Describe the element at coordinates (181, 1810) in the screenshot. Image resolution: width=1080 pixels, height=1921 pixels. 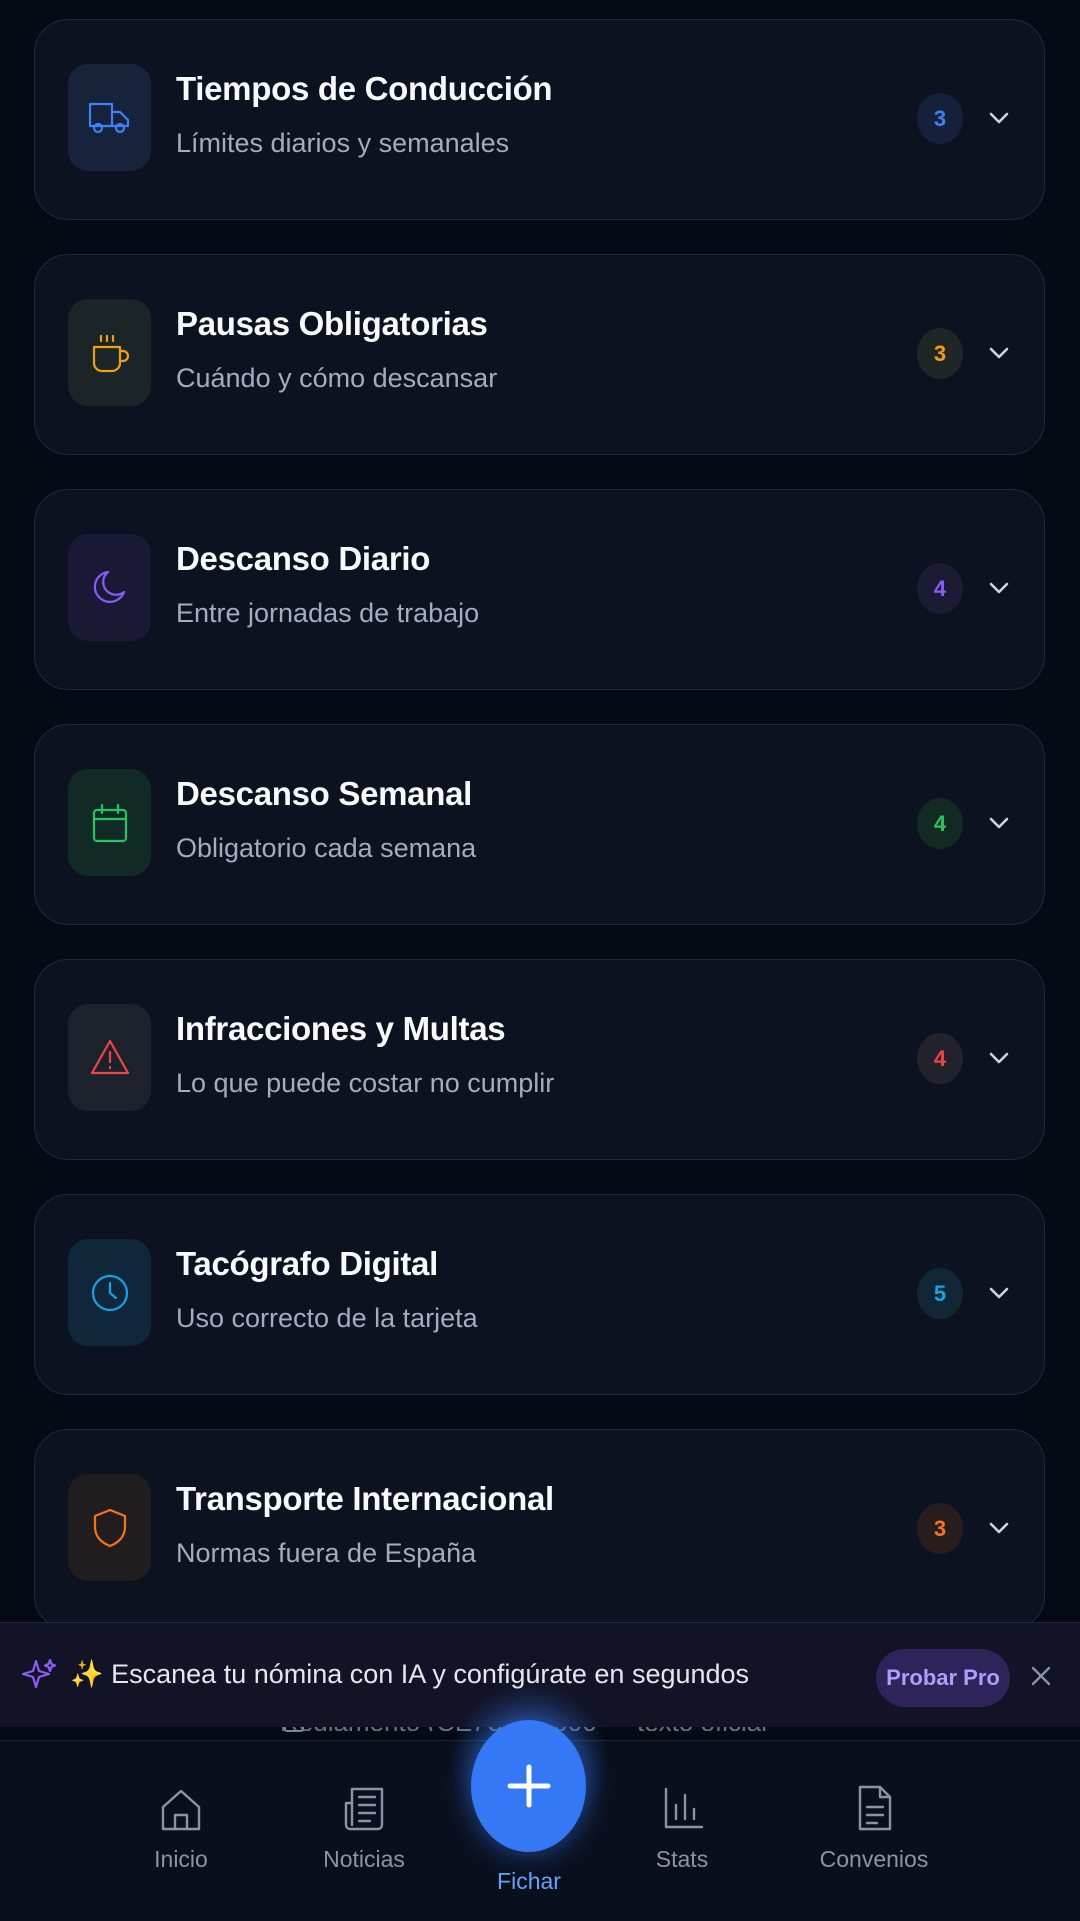
I see `home-icon` at that location.